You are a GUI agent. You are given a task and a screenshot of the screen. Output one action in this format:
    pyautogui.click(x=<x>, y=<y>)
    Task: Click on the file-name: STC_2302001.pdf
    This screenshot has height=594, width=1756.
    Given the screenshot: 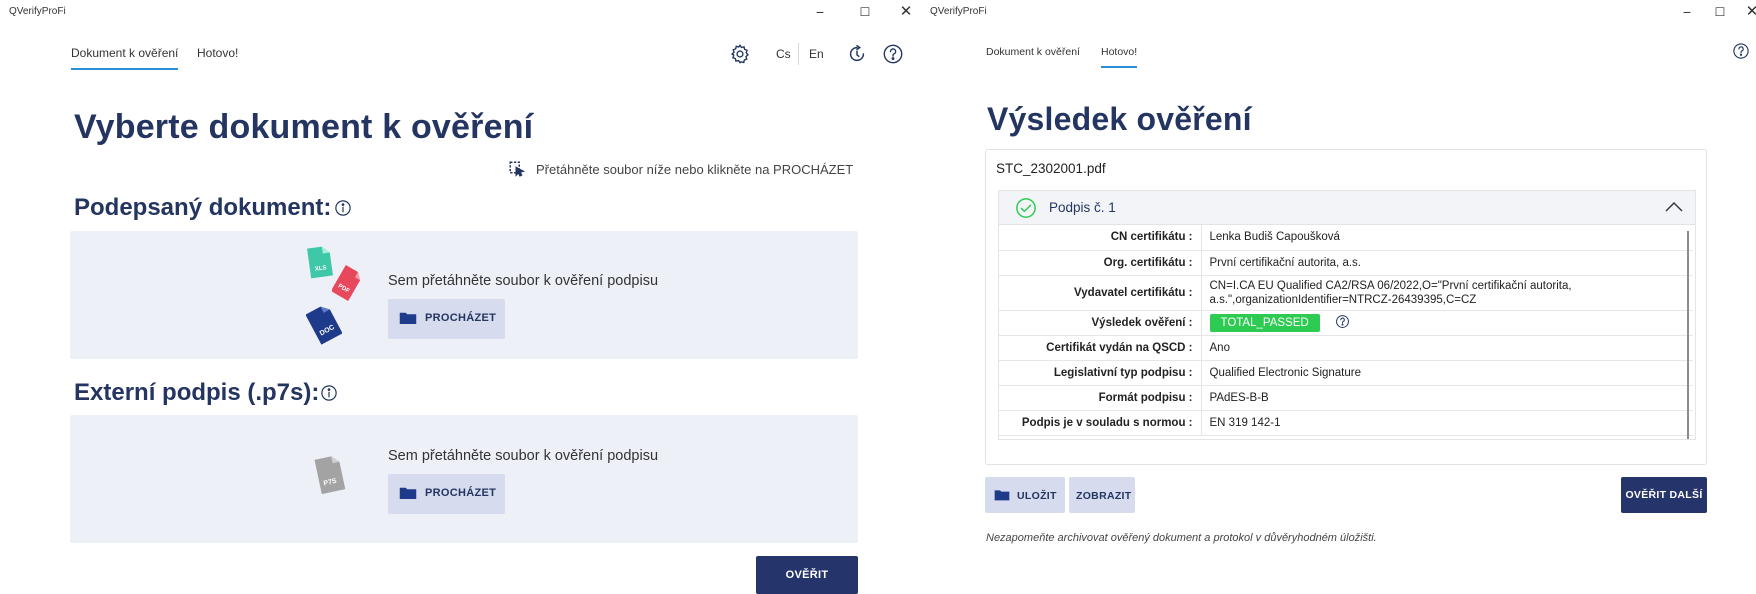 What is the action you would take?
    pyautogui.click(x=1051, y=168)
    